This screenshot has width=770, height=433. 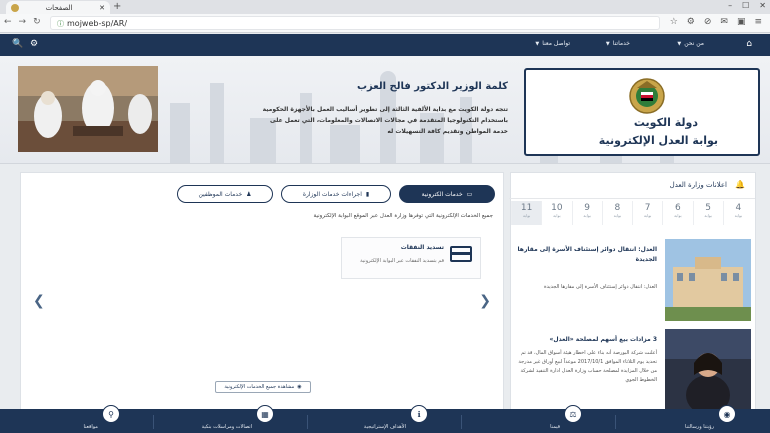 What do you see at coordinates (762, 5) in the screenshot?
I see `close-window-icon: ✕` at bounding box center [762, 5].